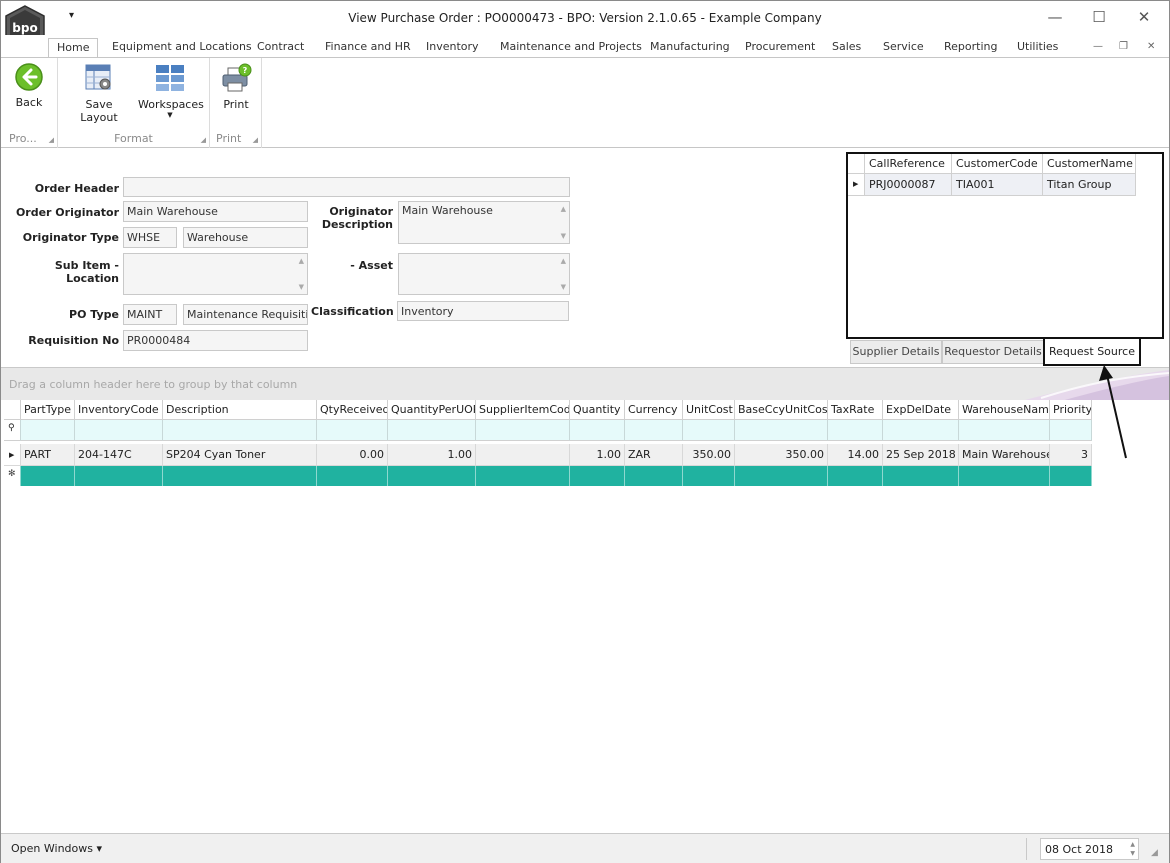 Image resolution: width=1170 pixels, height=863 pixels. What do you see at coordinates (484, 274) in the screenshot?
I see `asset-field: ▲ ▼` at bounding box center [484, 274].